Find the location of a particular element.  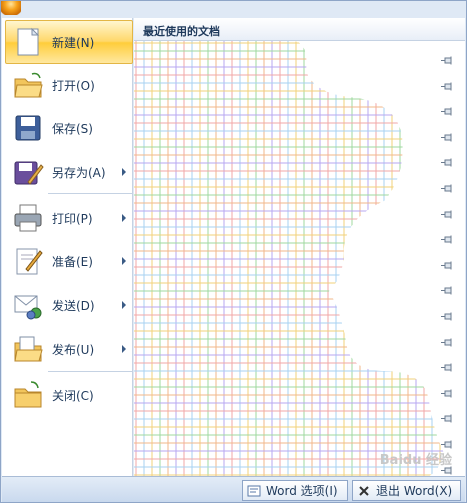

recent-documents-title: 最近使用的文档 is located at coordinates (181, 31).